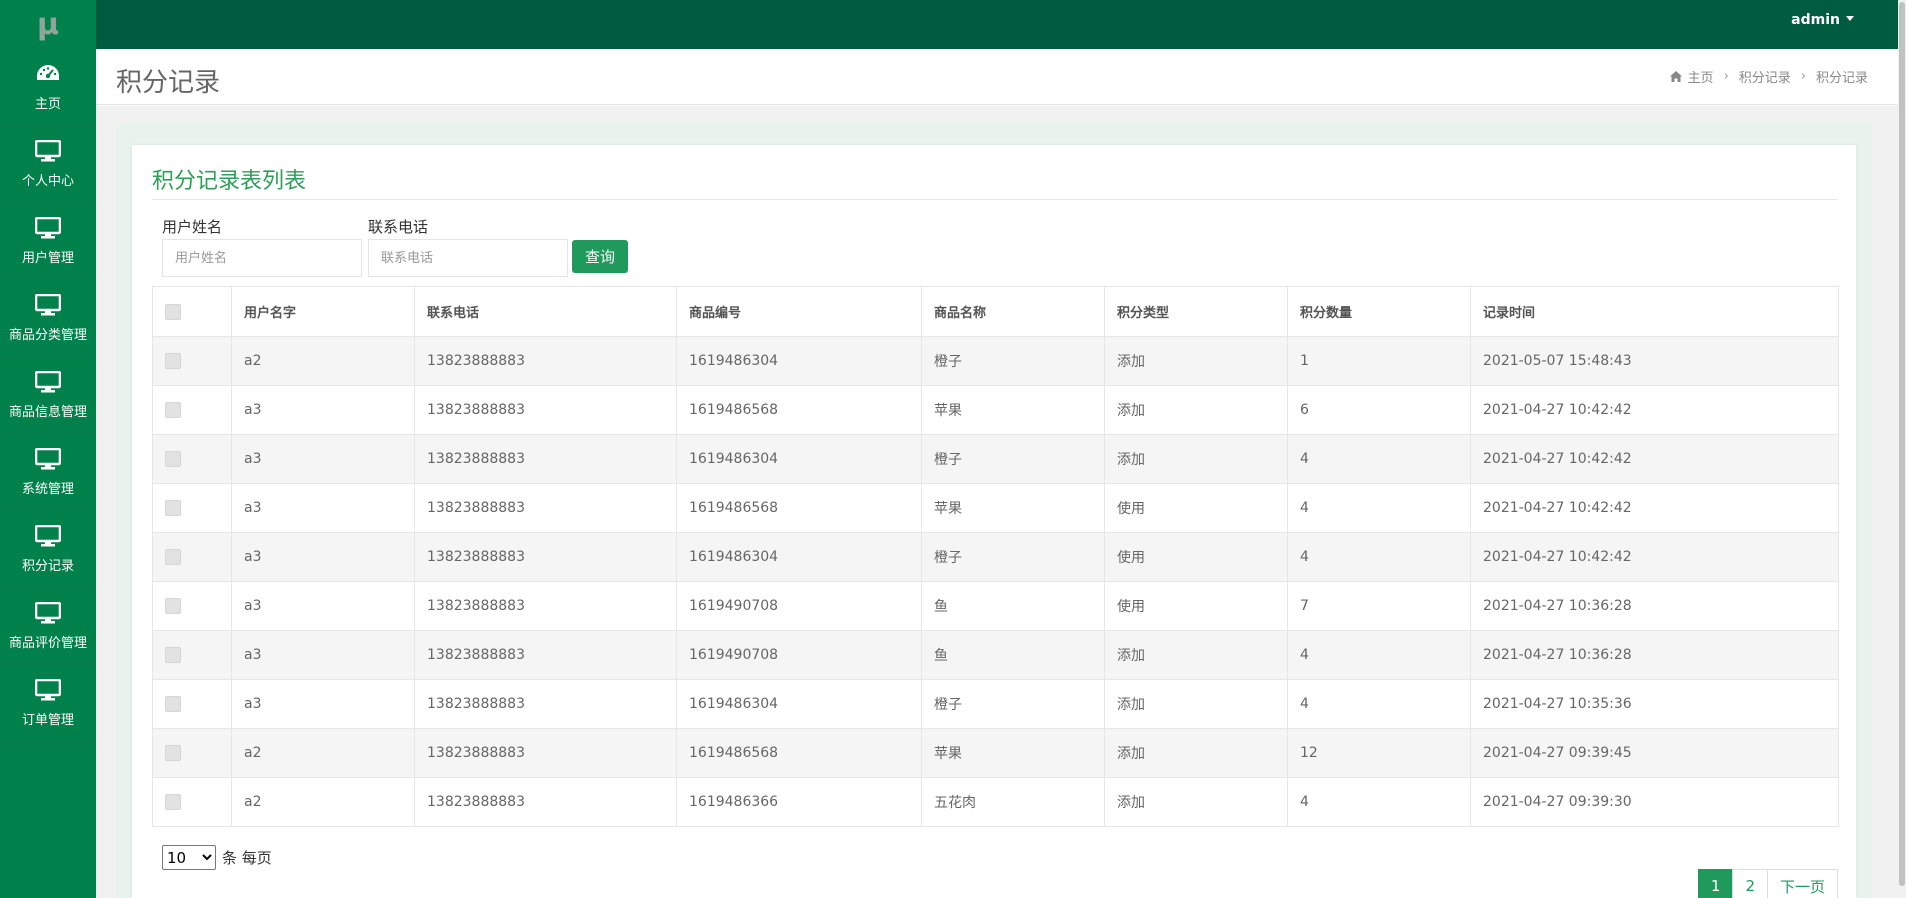 This screenshot has width=1906, height=898. I want to click on sidebar-item-label: 订单管理, so click(47, 720).